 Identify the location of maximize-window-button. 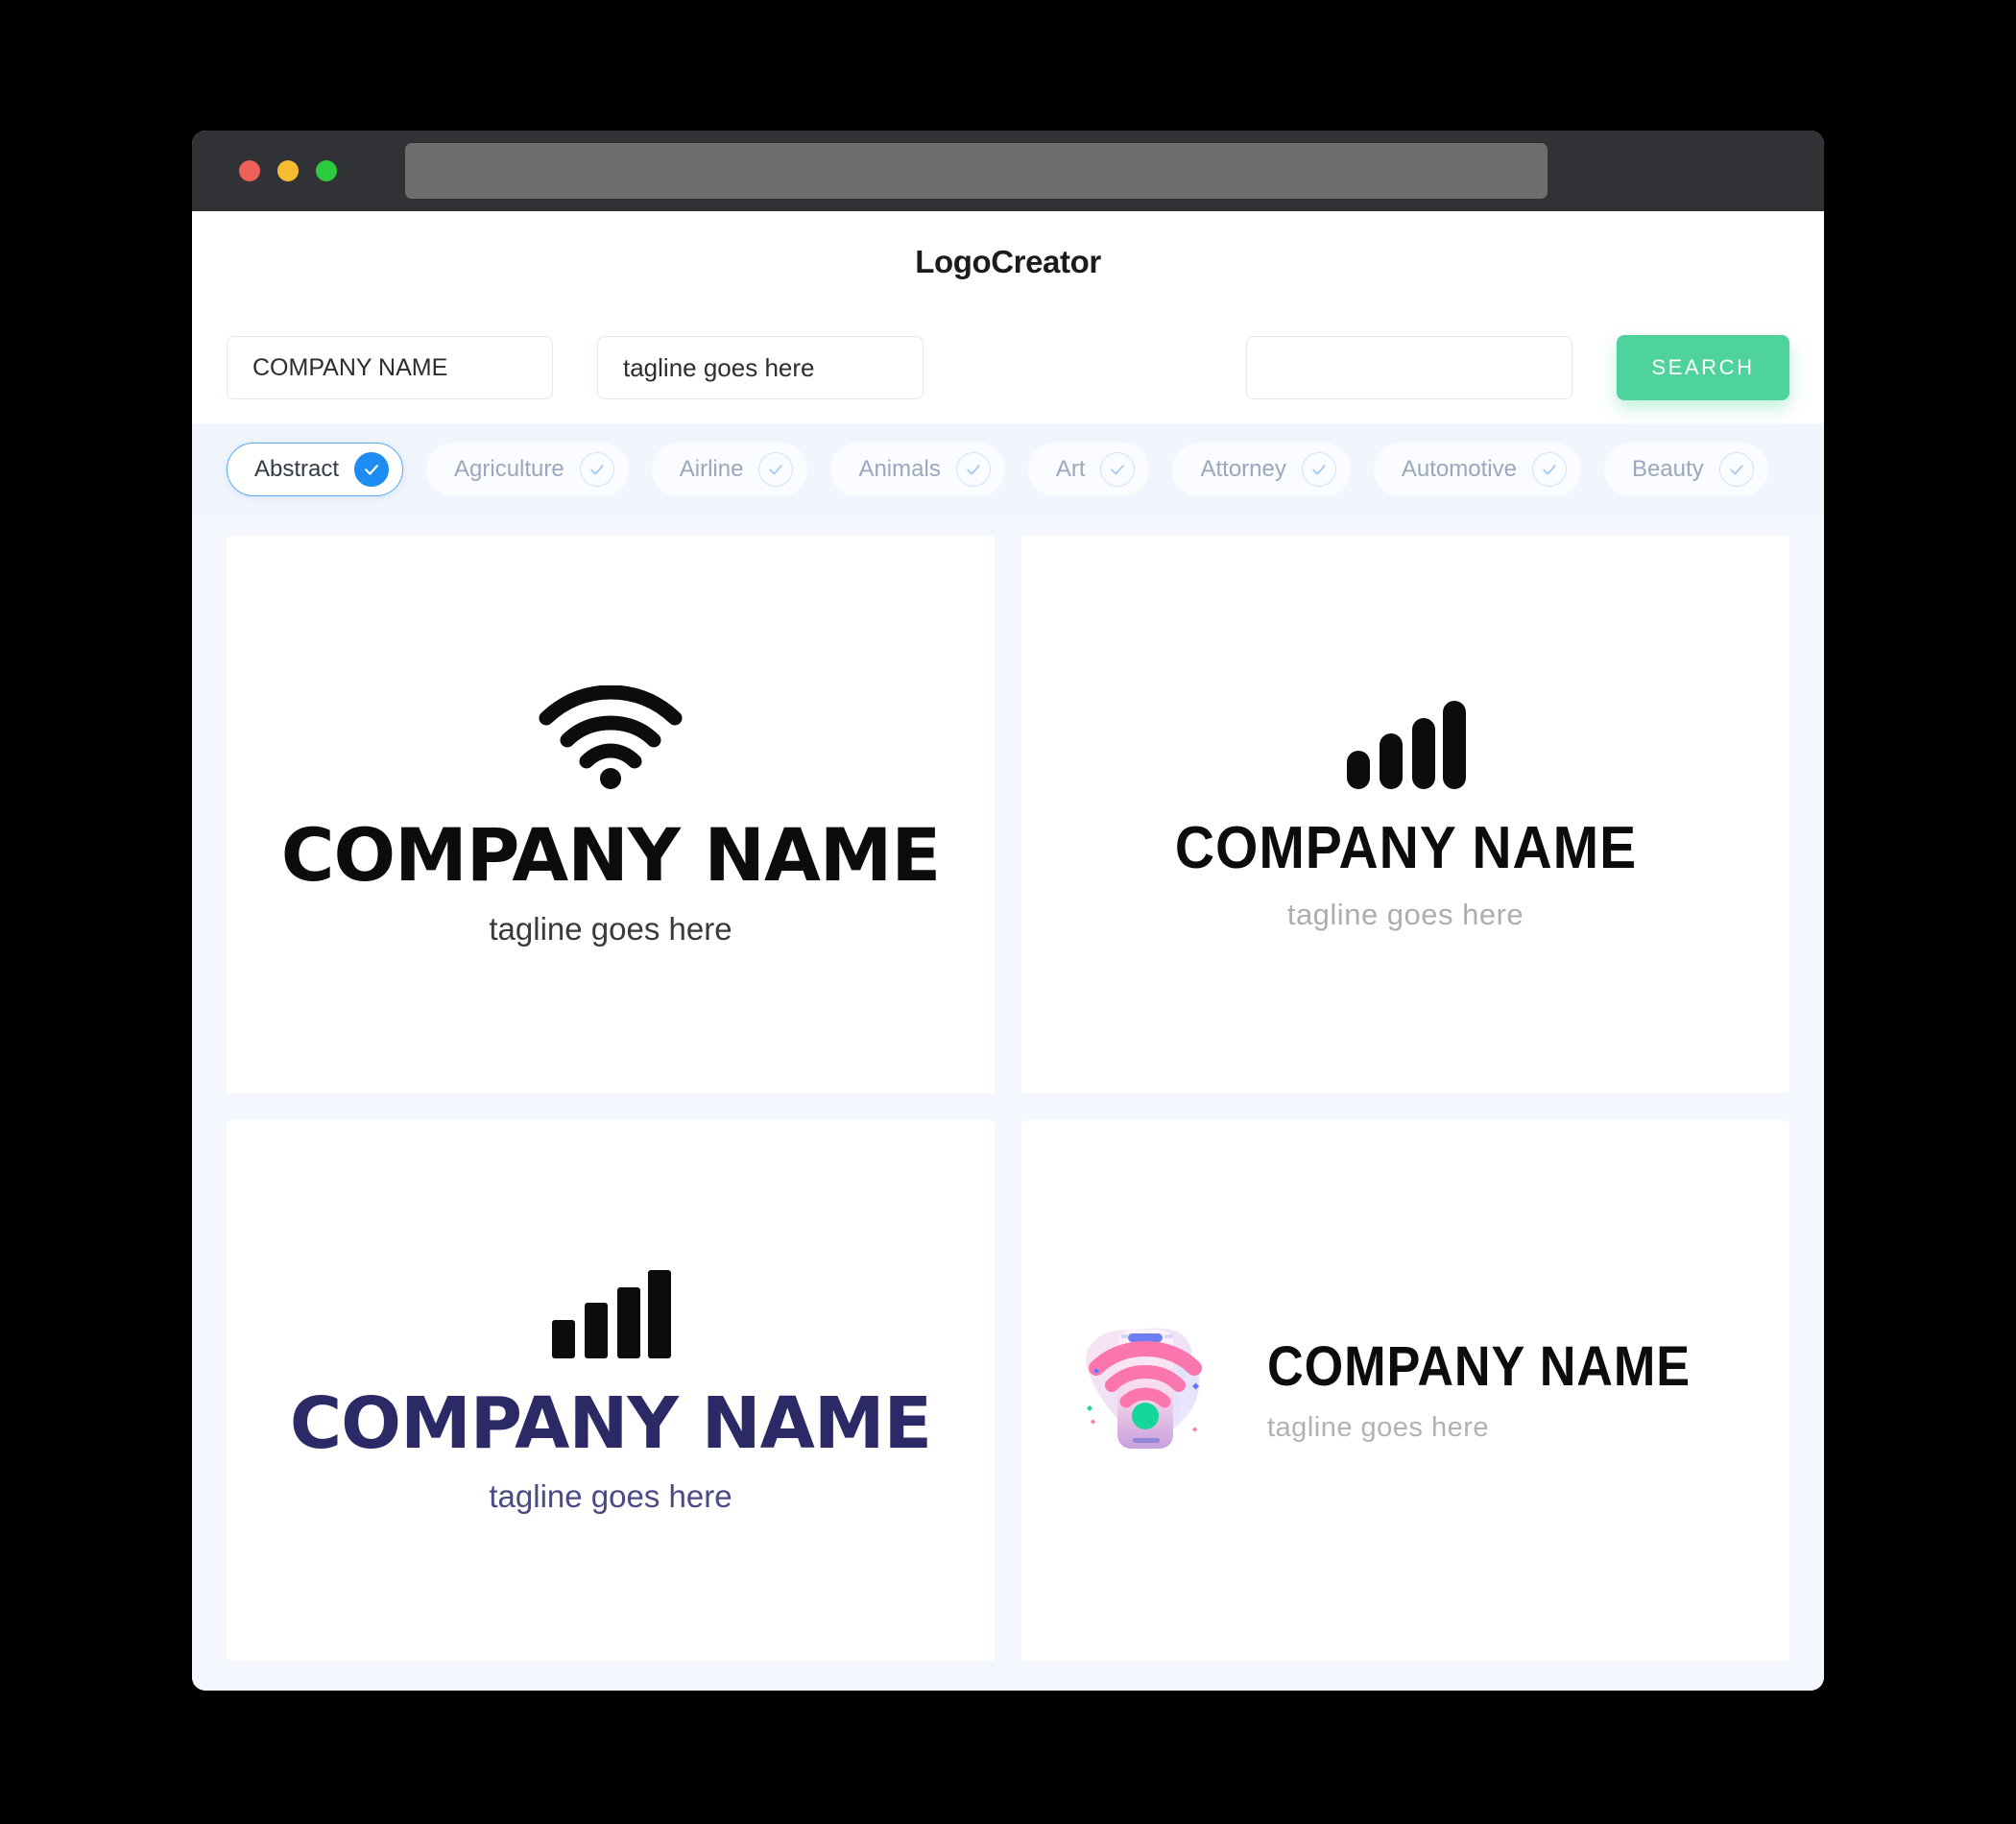
(326, 170).